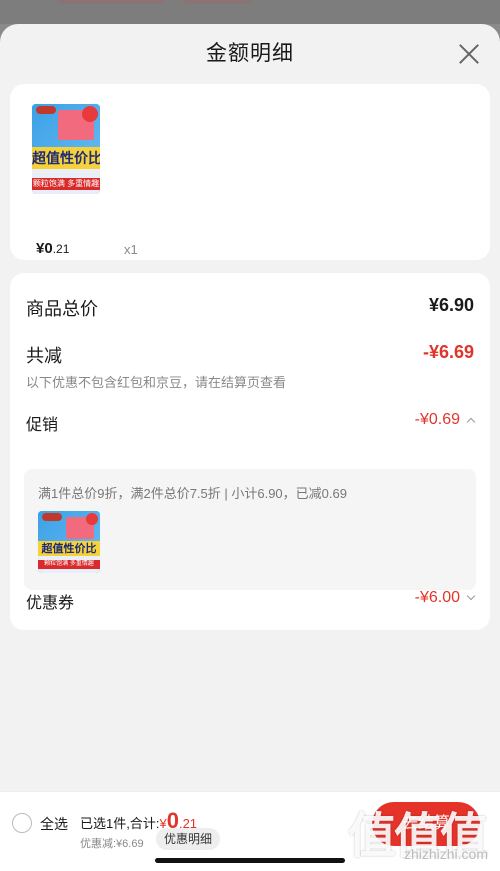 This screenshot has height=871, width=500. Describe the element at coordinates (192, 493) in the screenshot. I see `promo-rule-text: 满1件总价9折，满2件总价7.5折 | 小计6.90，已减0.69` at that location.